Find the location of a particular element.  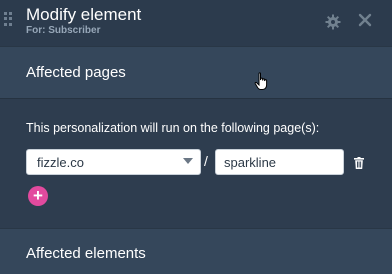

trash-icon is located at coordinates (359, 162).